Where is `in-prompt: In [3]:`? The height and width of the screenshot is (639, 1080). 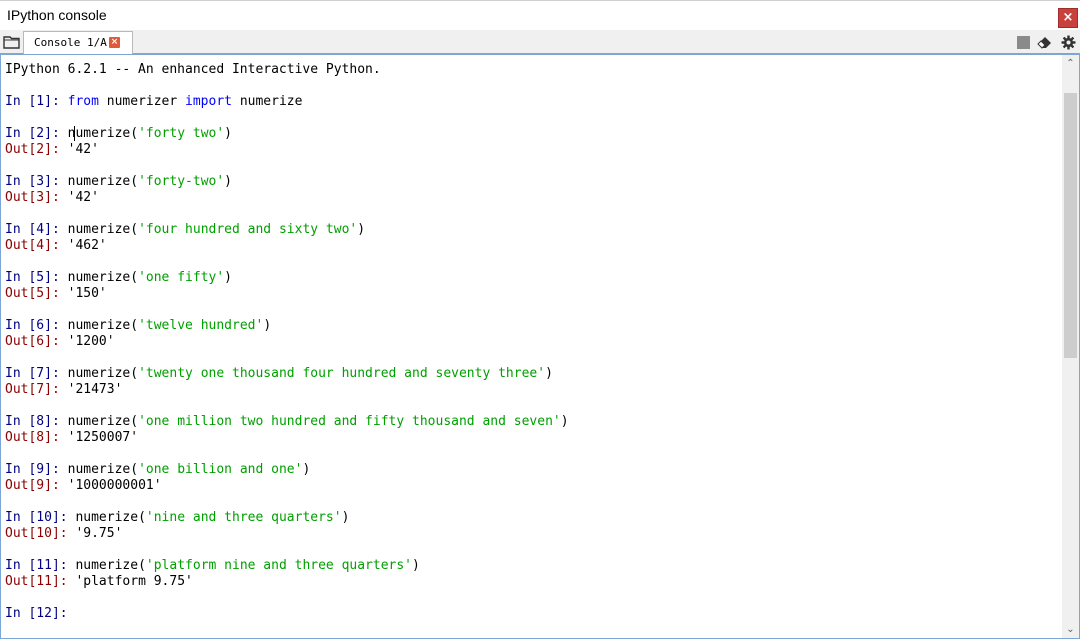
in-prompt: In [3]: is located at coordinates (36, 181).